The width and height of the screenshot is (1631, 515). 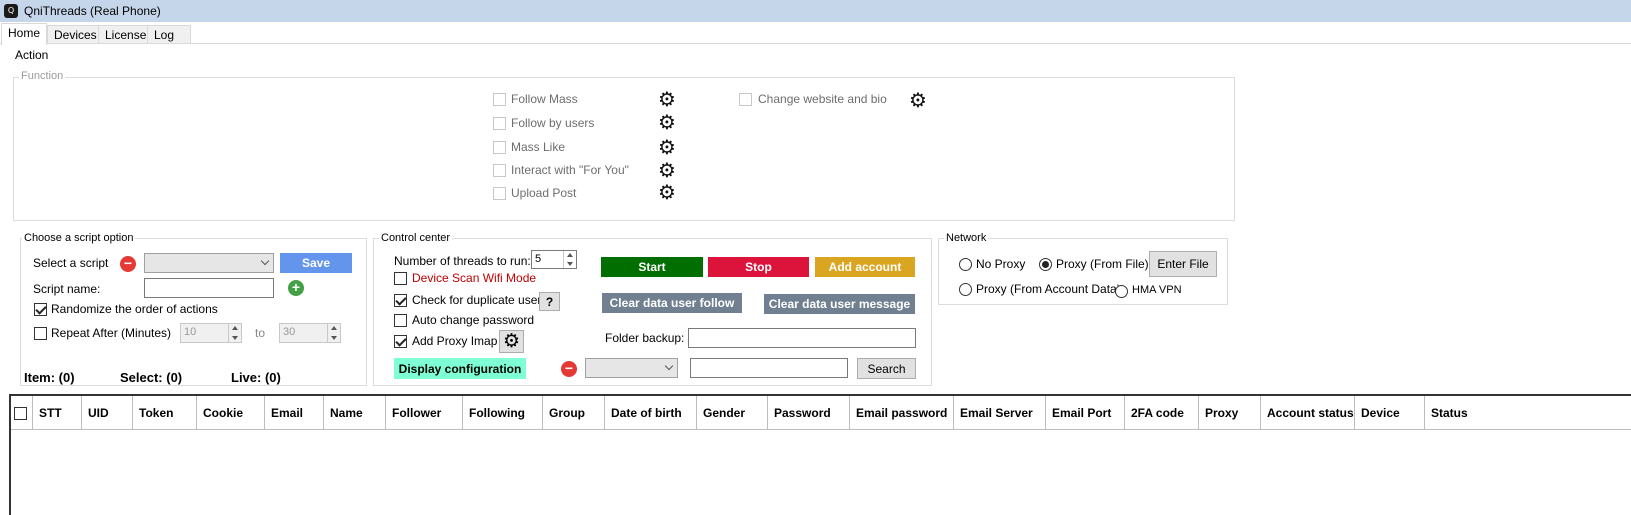 What do you see at coordinates (865, 267) in the screenshot?
I see `add-account-button: Add account` at bounding box center [865, 267].